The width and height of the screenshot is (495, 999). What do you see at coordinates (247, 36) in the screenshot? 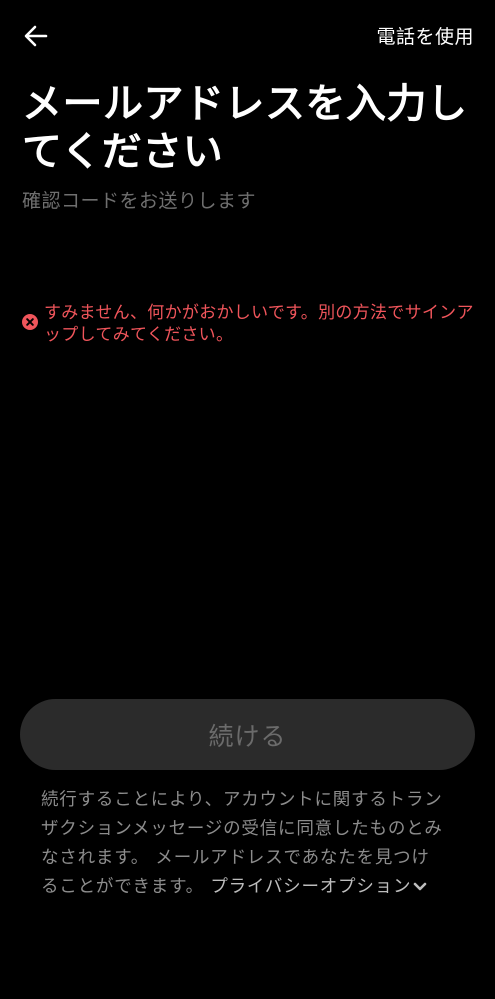
I see `top-bar: 電話を使用` at bounding box center [247, 36].